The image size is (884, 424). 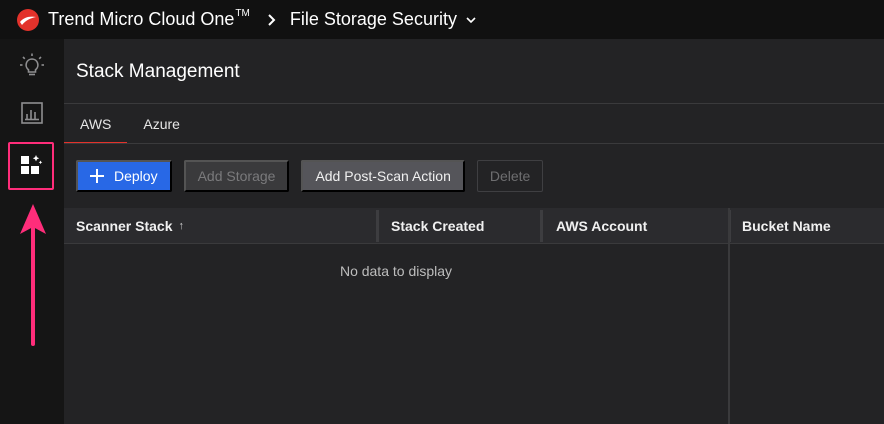 I want to click on stack-management-icon, so click(x=31, y=166).